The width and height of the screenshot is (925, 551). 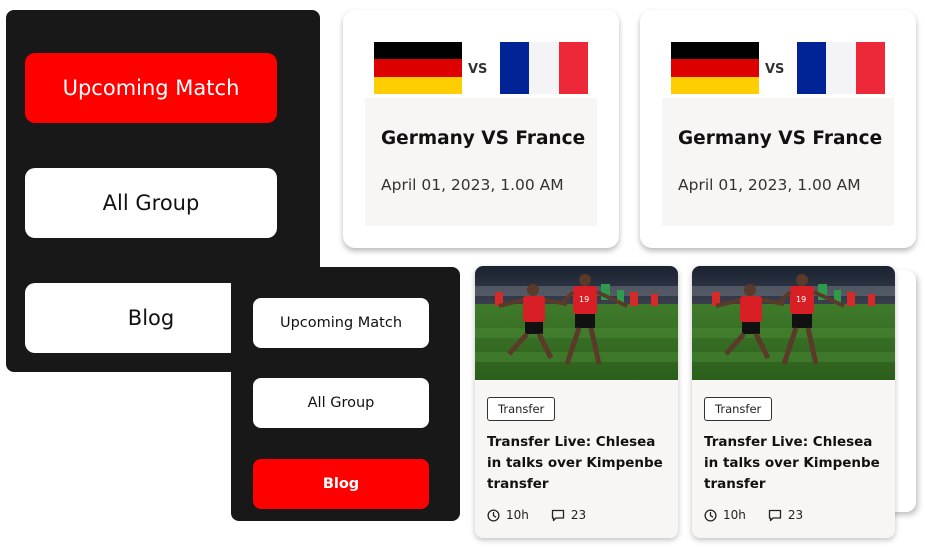 I want to click on category-nav-small: Upcoming Match All Group Blog, so click(x=345, y=394).